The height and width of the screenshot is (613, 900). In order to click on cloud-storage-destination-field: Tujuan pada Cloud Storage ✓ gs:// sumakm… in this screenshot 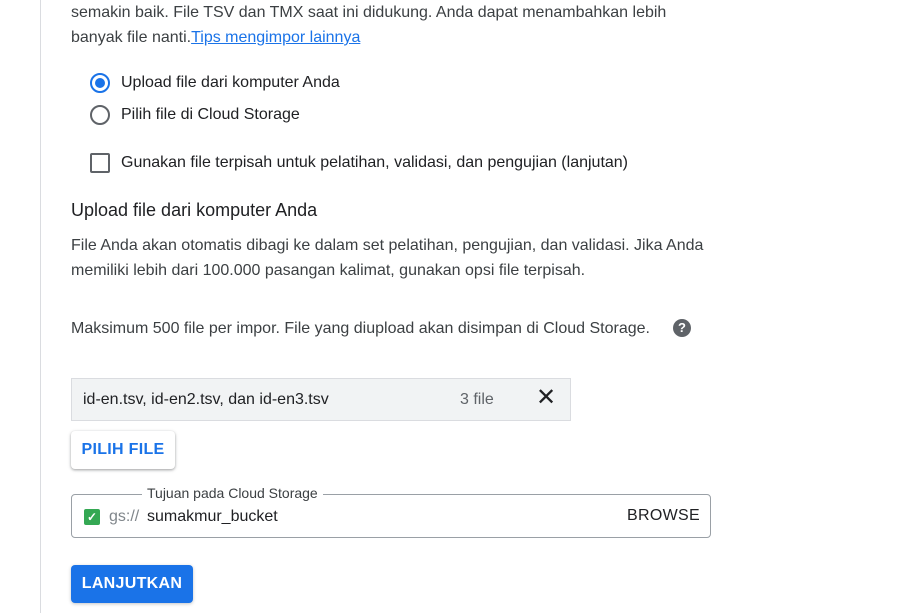, I will do `click(391, 511)`.